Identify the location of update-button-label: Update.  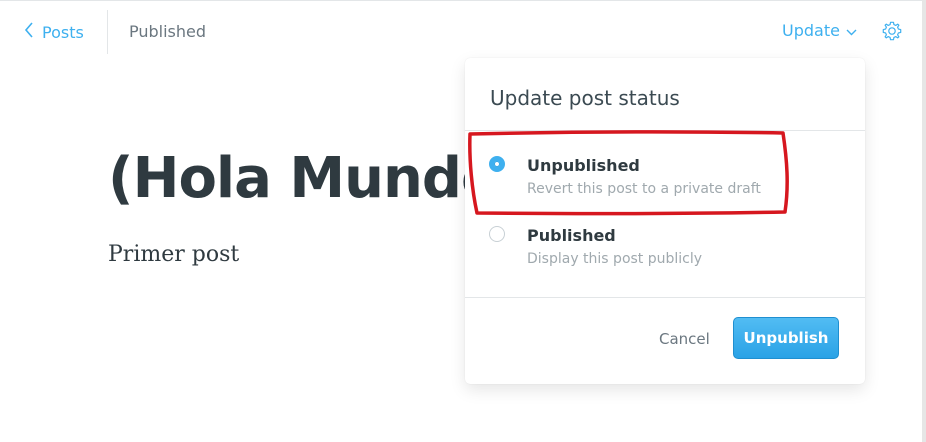
(811, 30).